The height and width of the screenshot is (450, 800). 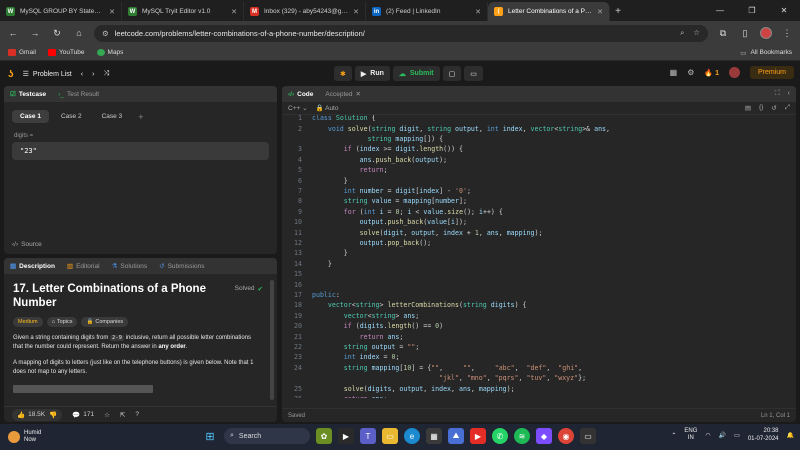 What do you see at coordinates (362, 139) in the screenshot?
I see `code-line: string mapping[]) {` at bounding box center [362, 139].